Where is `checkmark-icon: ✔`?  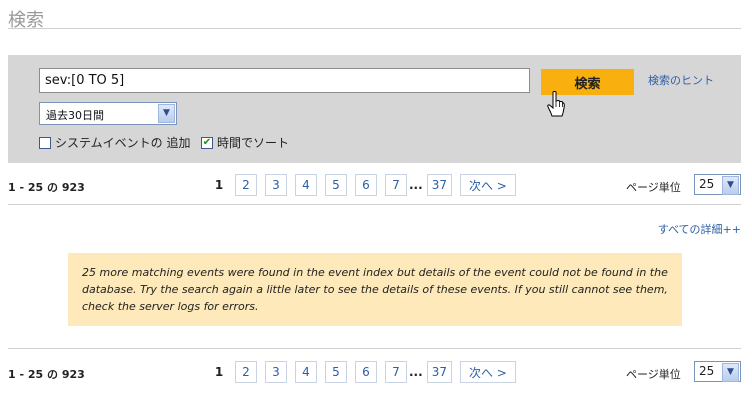
checkmark-icon: ✔ is located at coordinates (207, 142).